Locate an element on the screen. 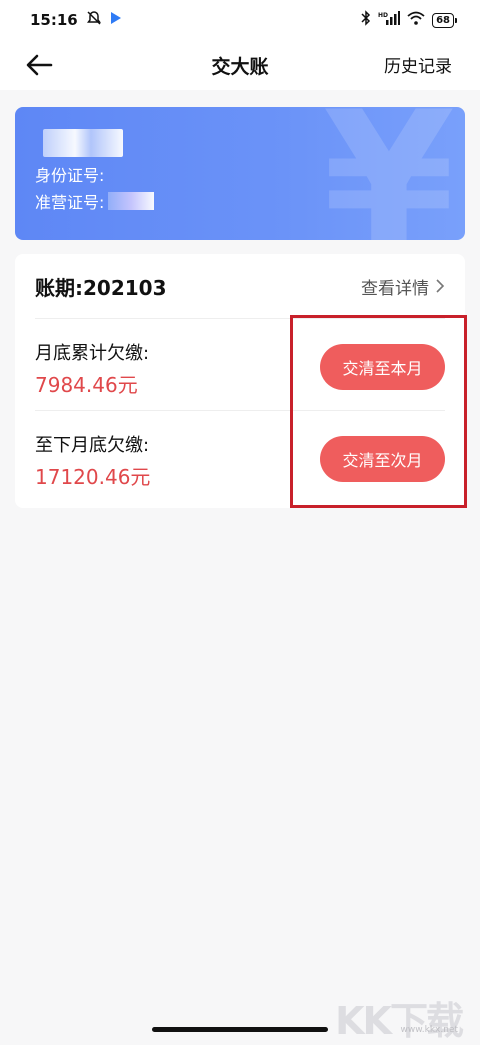 The width and height of the screenshot is (480, 1045). row-label: 至下月底欠缴: is located at coordinates (92, 444).